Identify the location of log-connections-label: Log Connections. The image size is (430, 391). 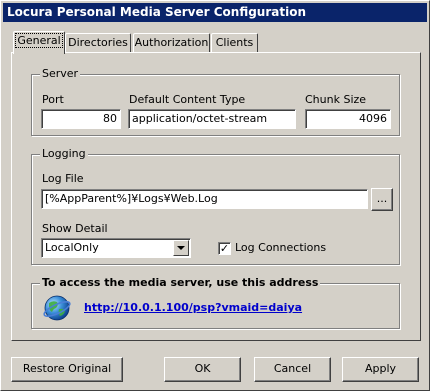
(281, 247).